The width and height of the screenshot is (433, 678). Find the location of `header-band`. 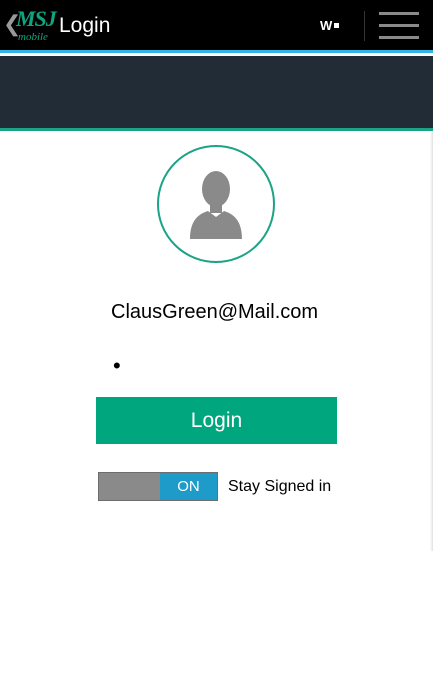

header-band is located at coordinates (216, 93).